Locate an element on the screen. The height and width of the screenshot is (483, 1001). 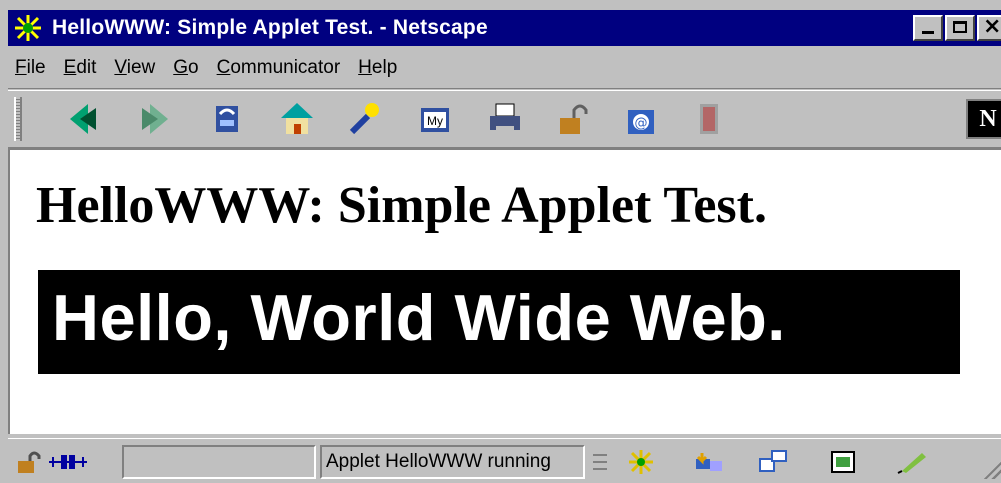
status-text: Applet HelloWWW running is located at coordinates (438, 461).